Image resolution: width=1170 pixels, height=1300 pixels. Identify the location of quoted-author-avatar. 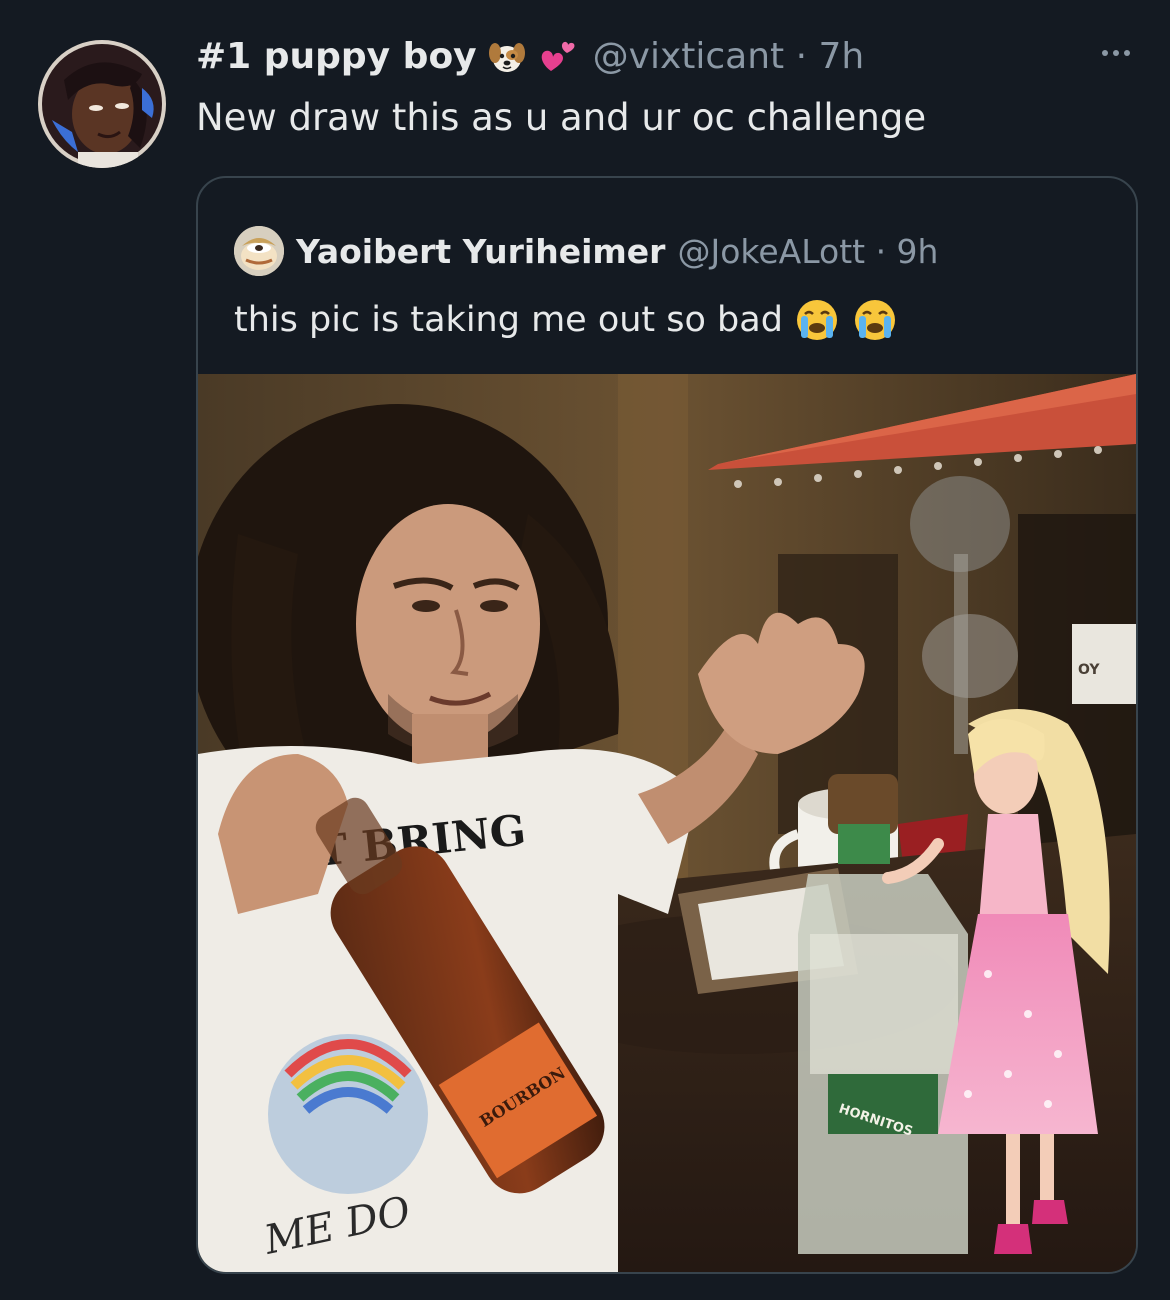
(259, 251).